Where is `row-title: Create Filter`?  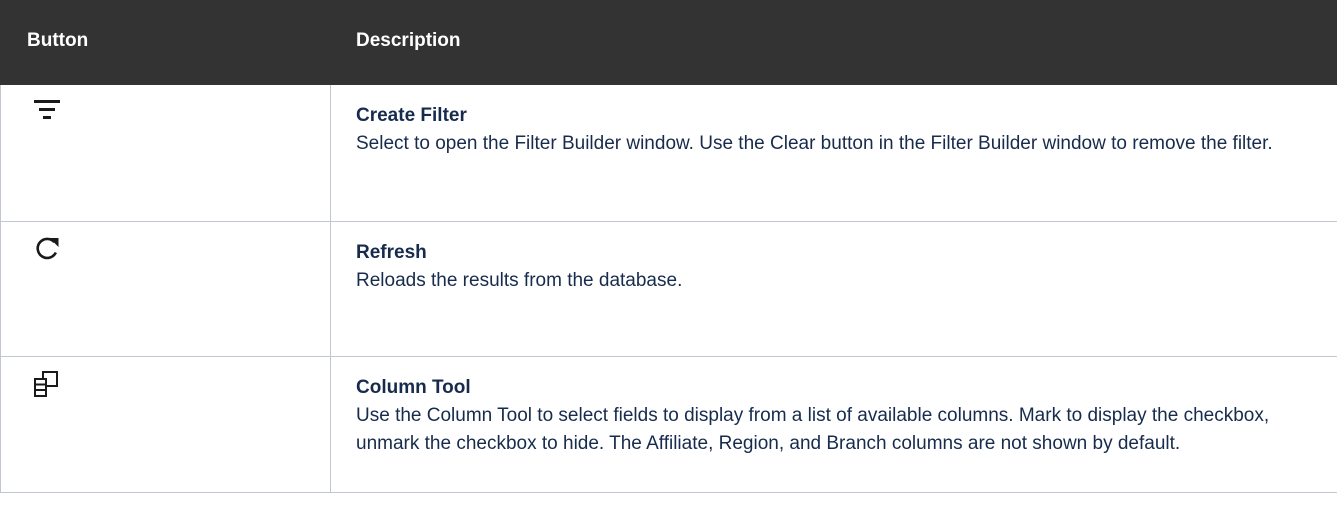 row-title: Create Filter is located at coordinates (411, 115).